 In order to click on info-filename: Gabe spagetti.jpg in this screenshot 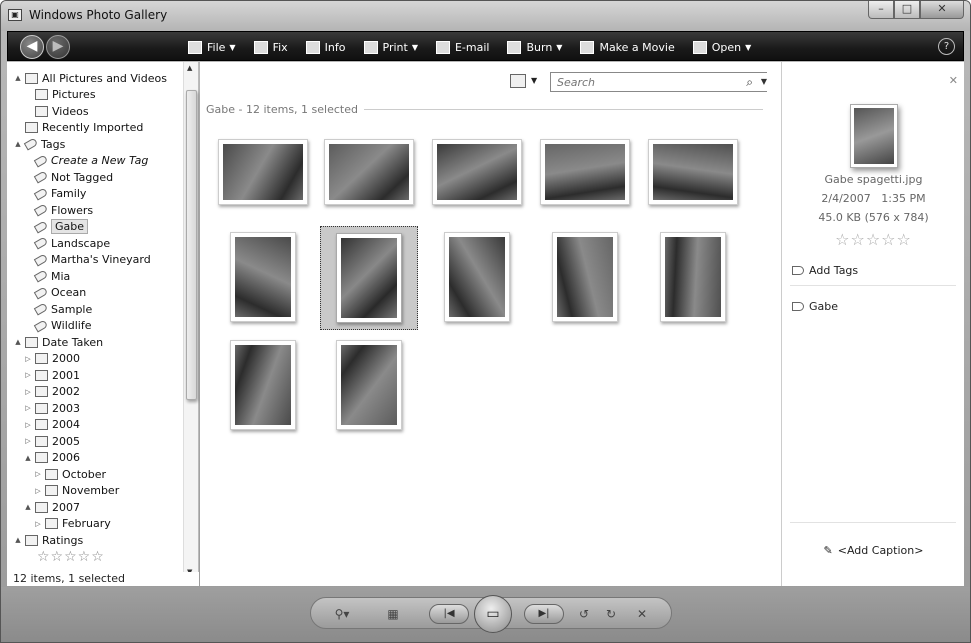, I will do `click(873, 179)`.